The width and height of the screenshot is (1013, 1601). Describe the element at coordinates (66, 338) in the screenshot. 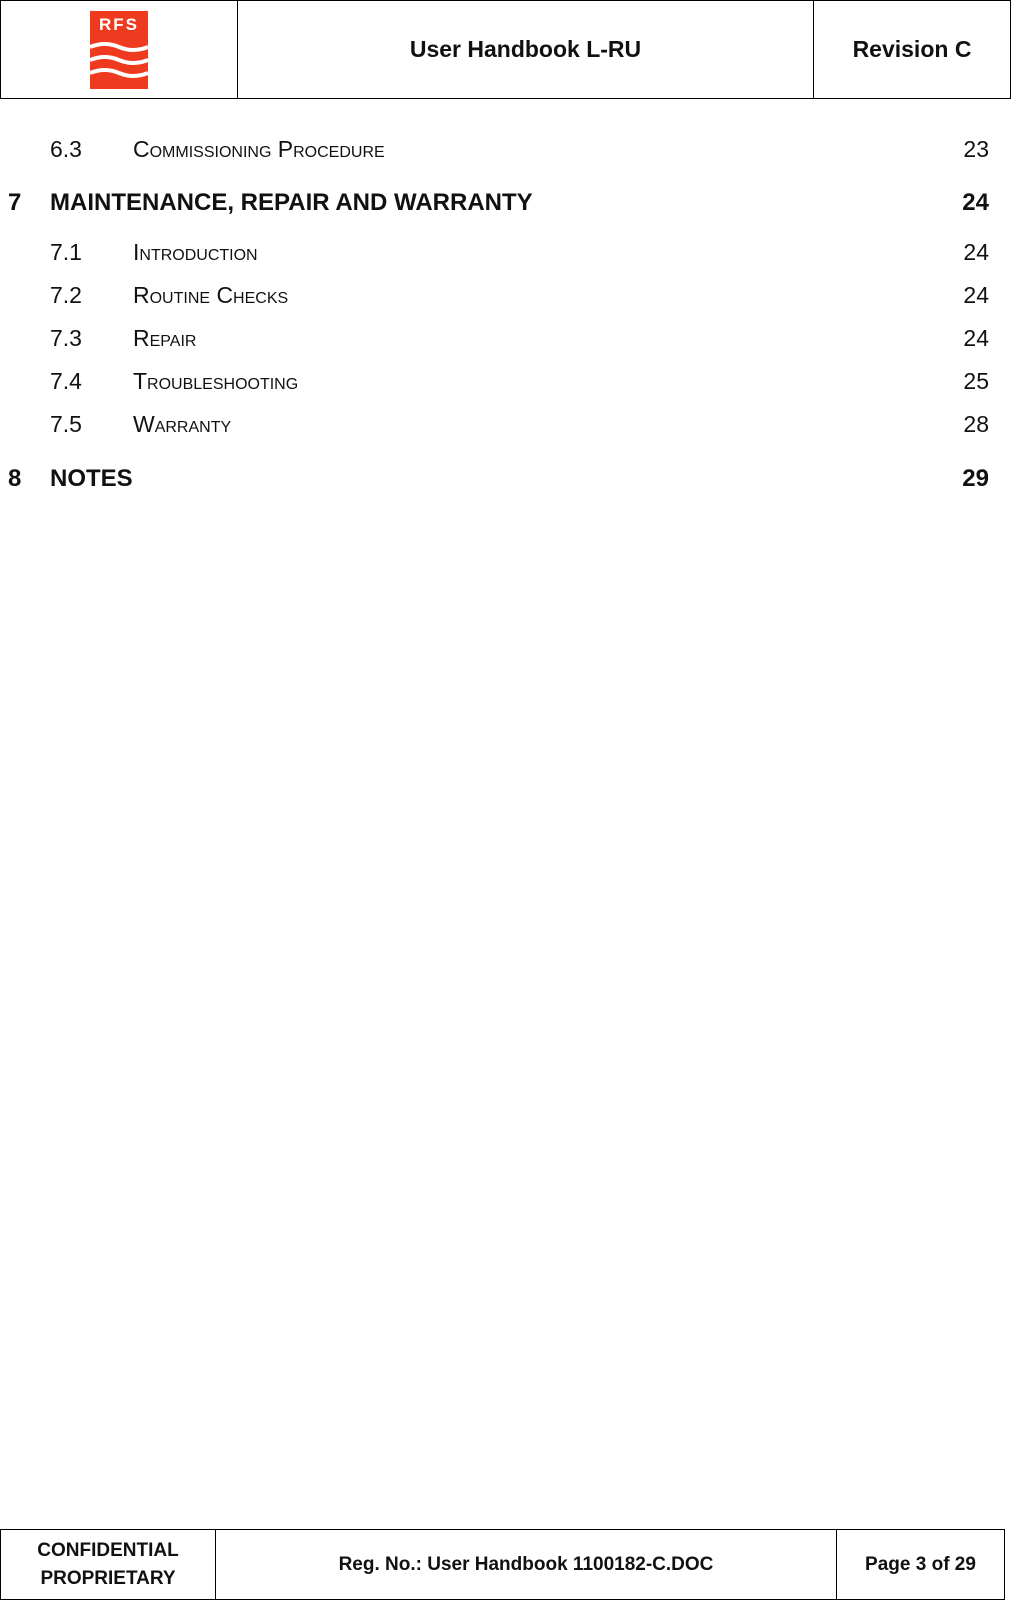

I see `toc-number: 7.3` at that location.